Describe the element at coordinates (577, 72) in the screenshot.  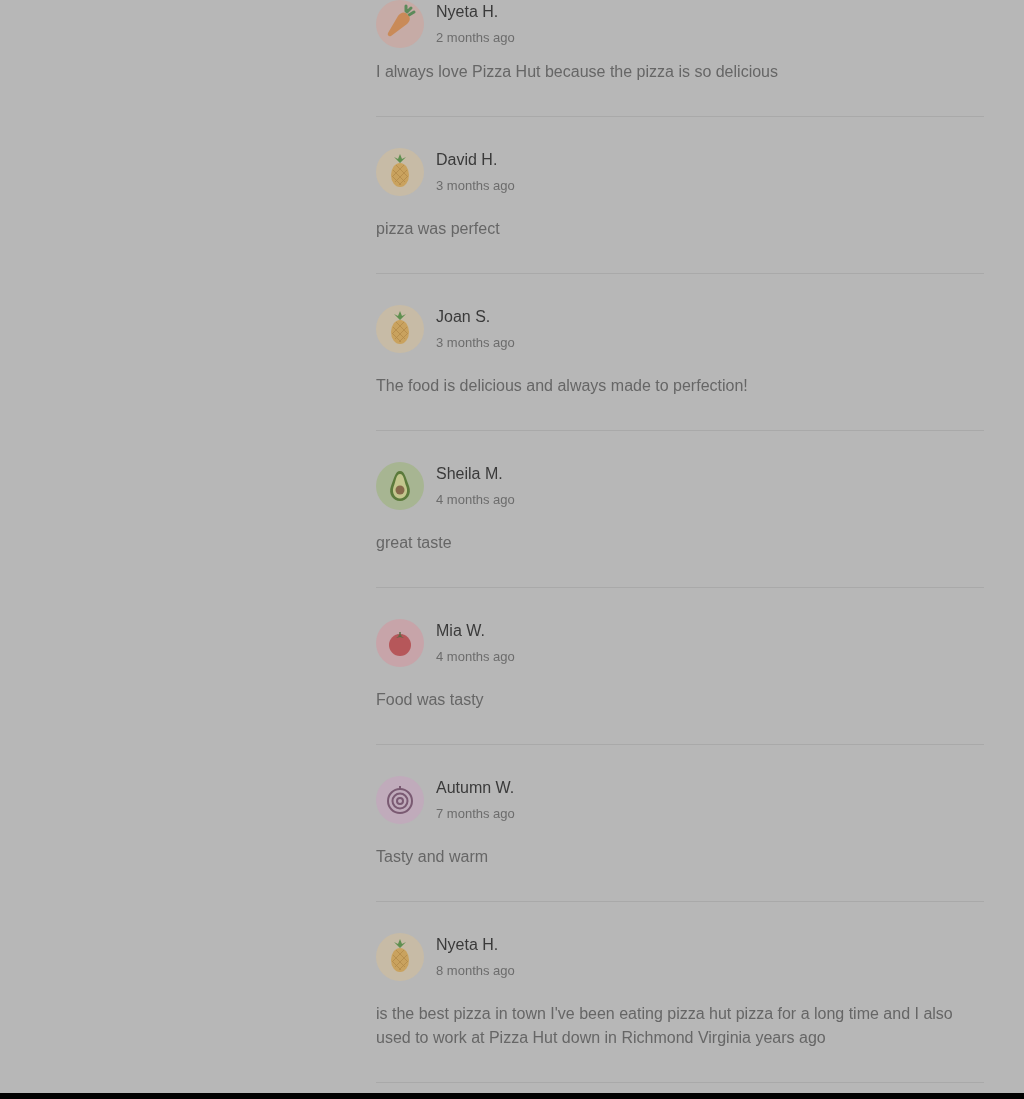
I see `review-text: I always love Pizza Hut because the pizza is so delicious` at that location.